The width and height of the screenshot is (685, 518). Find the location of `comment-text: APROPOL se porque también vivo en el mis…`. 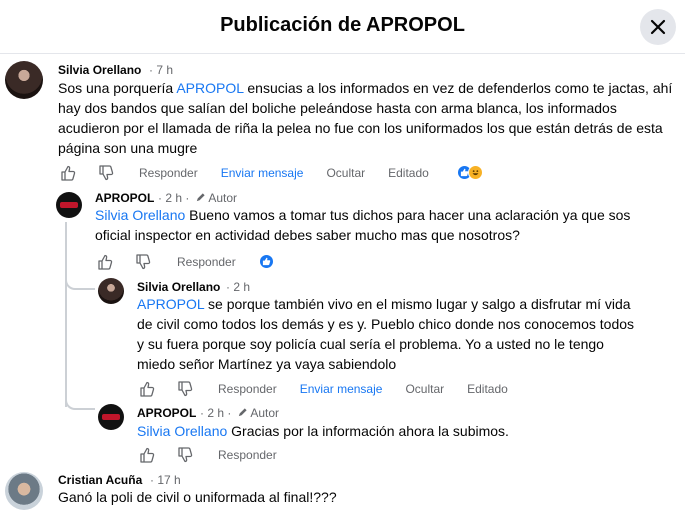

comment-text: APROPOL se porque también vivo en el mis… is located at coordinates (389, 334).